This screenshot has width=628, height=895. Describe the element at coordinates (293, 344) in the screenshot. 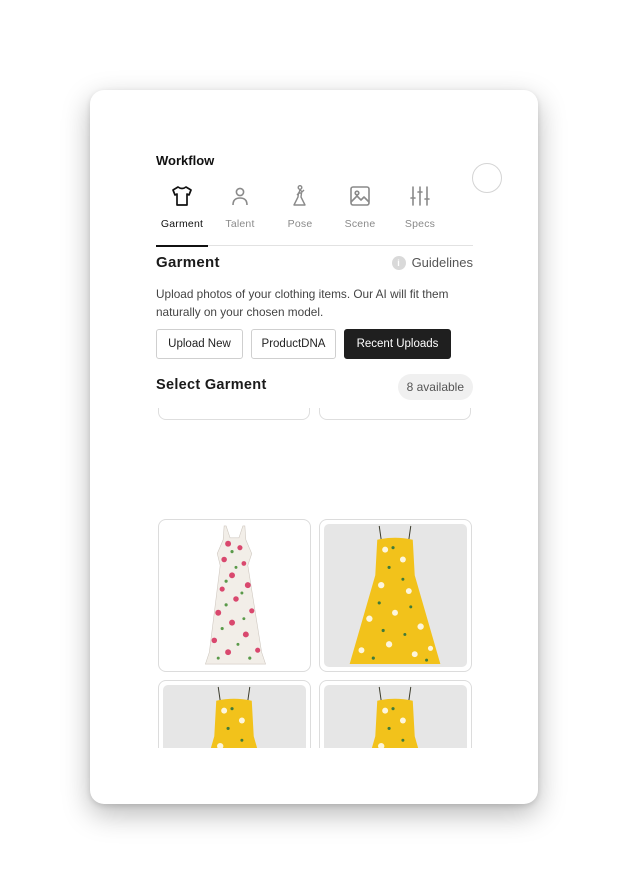

I see `product-dna-button: ProductDNA` at that location.